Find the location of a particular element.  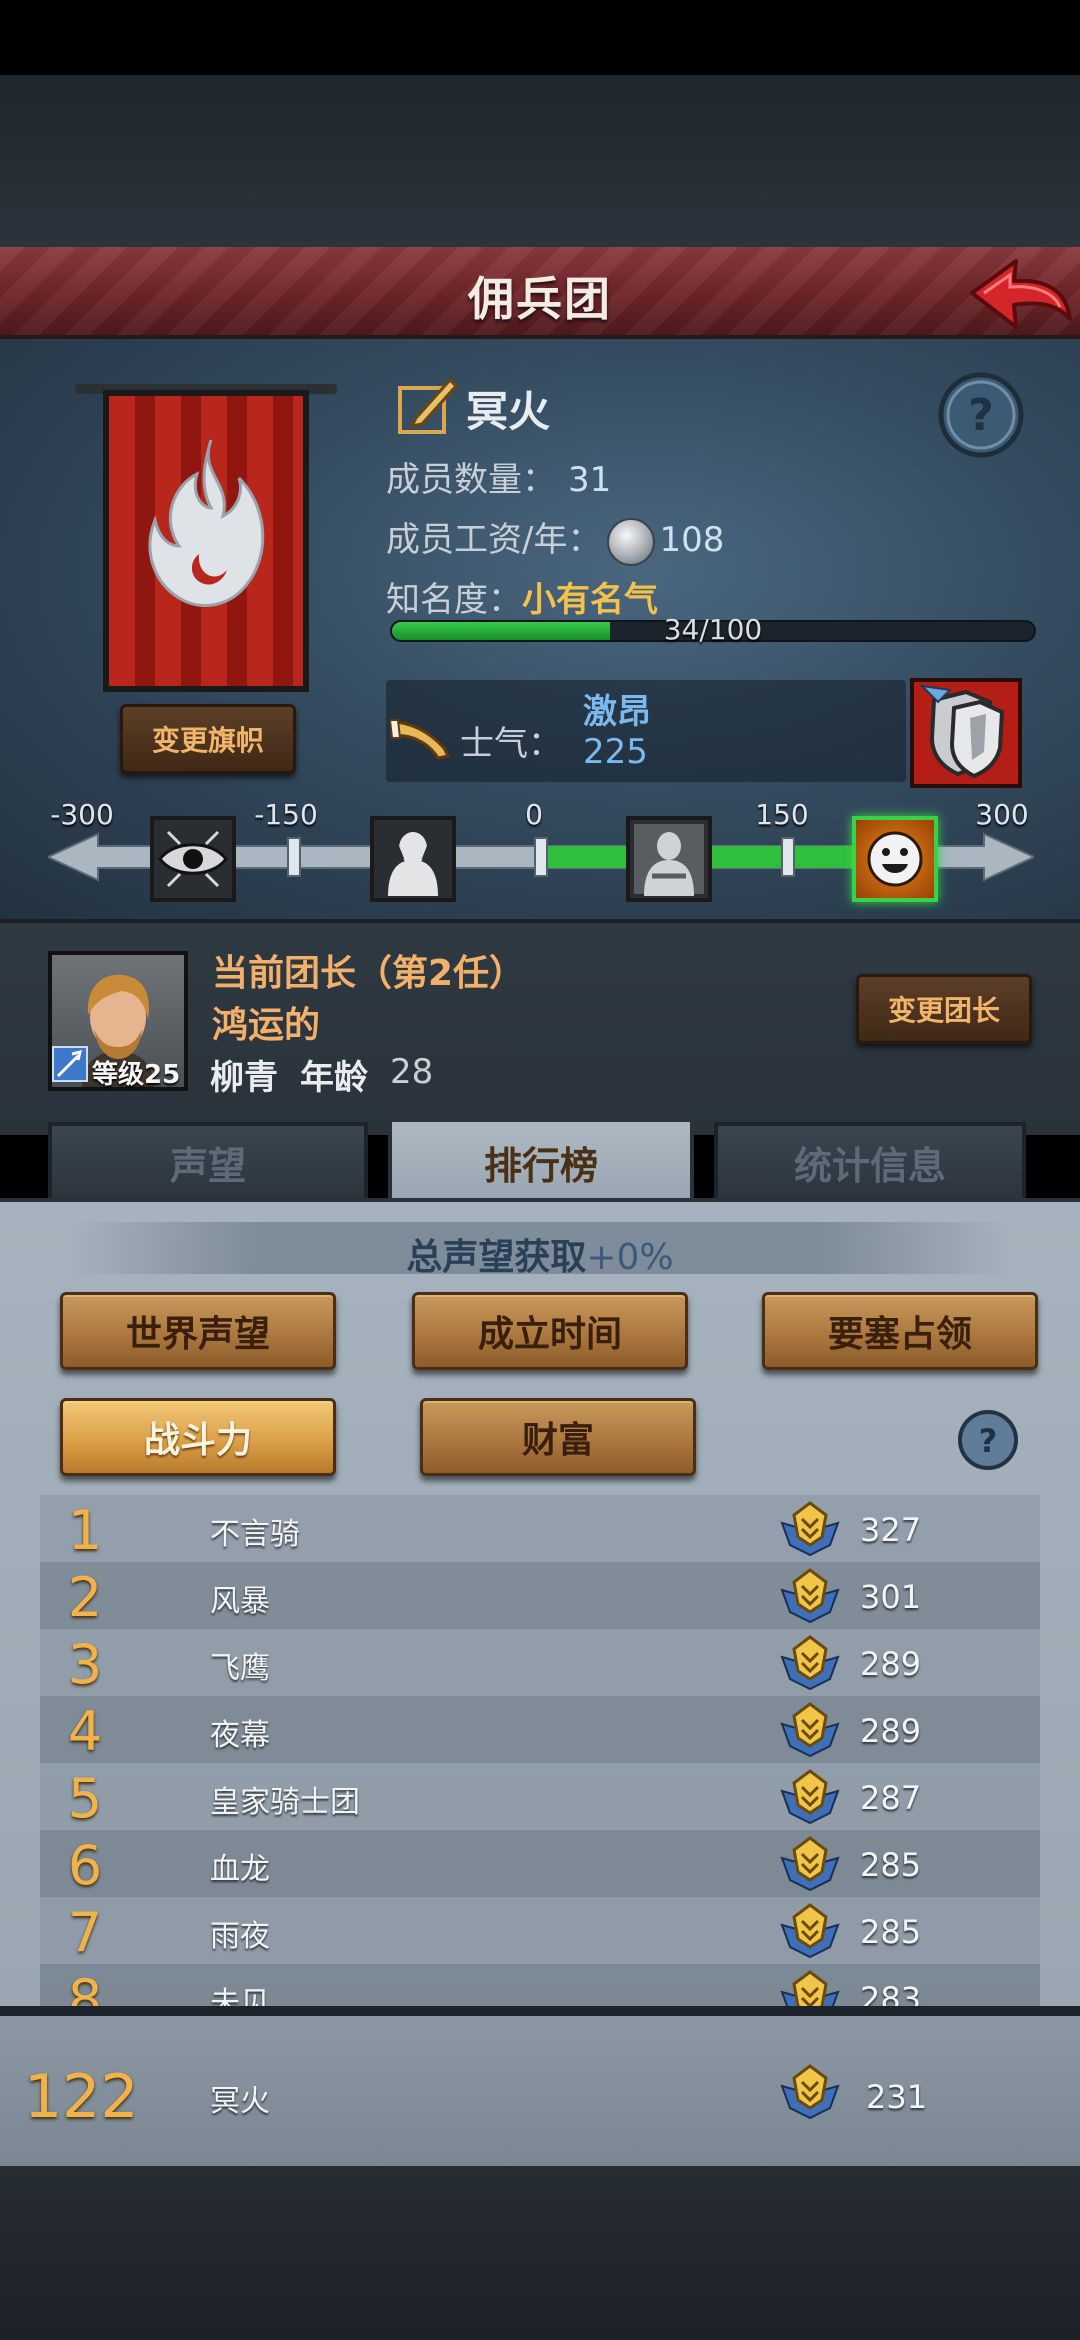

help-button: ? is located at coordinates (981, 415).